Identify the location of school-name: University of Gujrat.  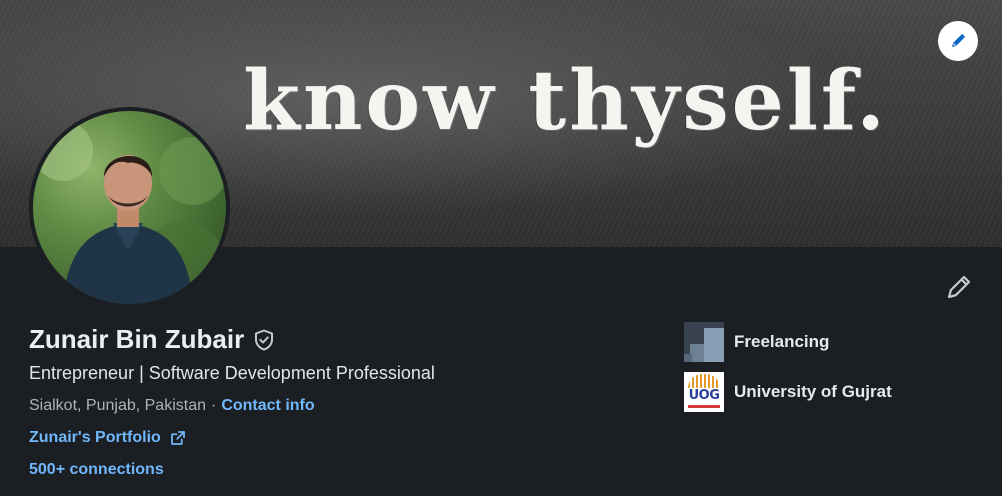
(813, 391).